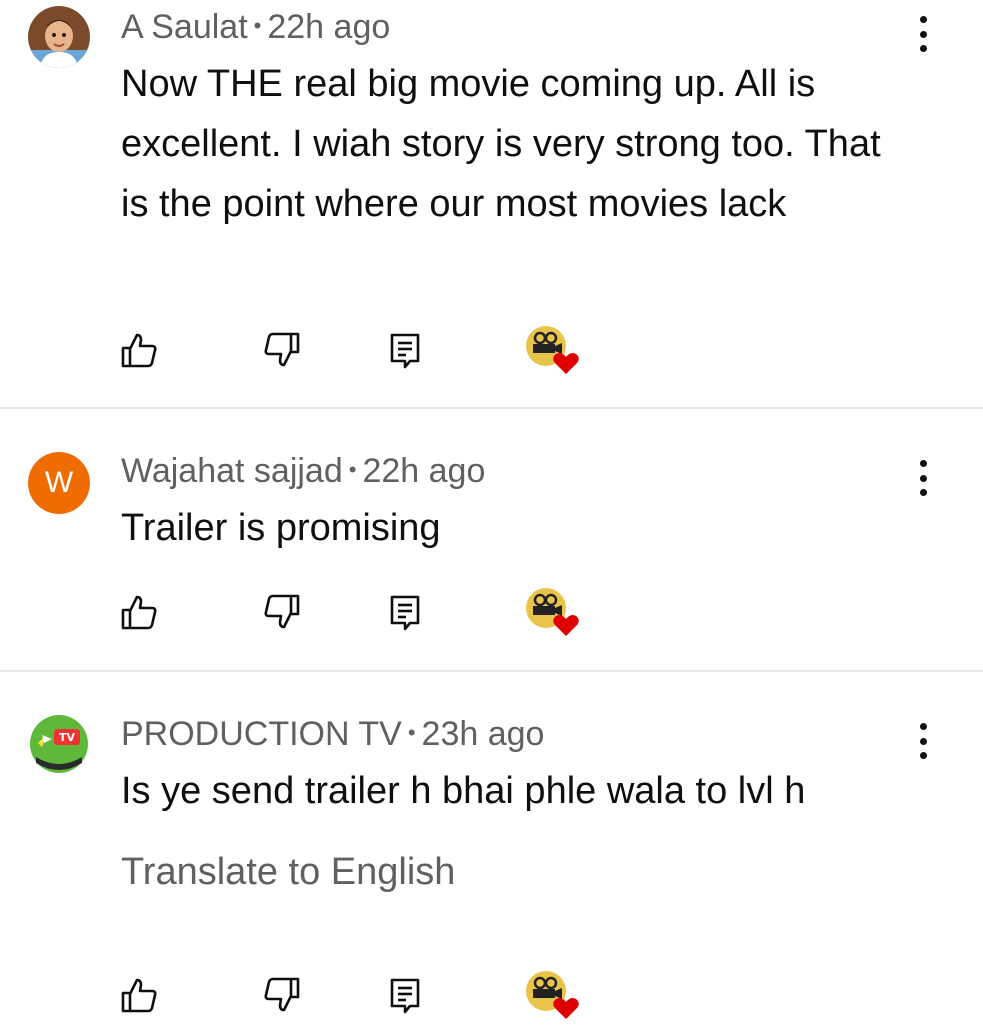 This screenshot has height=1033, width=983. I want to click on avatar: TV, so click(59, 744).